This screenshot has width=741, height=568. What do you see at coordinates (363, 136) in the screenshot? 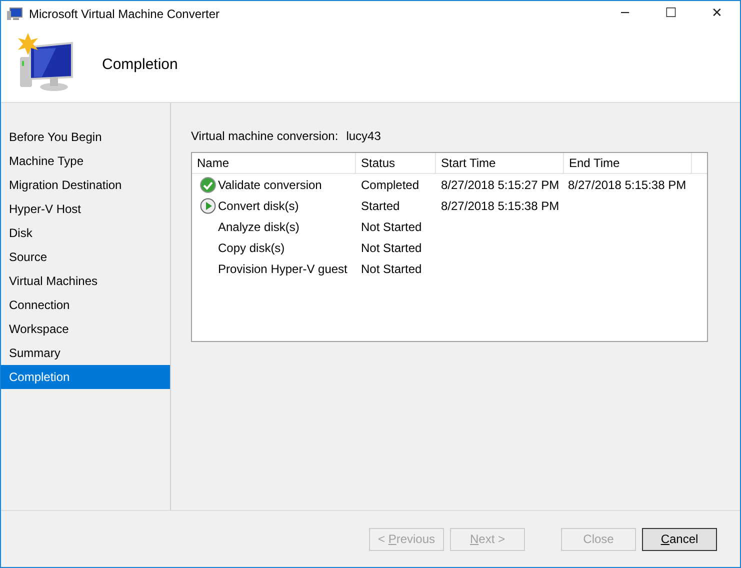
I see `conversion-value: lucy43` at bounding box center [363, 136].